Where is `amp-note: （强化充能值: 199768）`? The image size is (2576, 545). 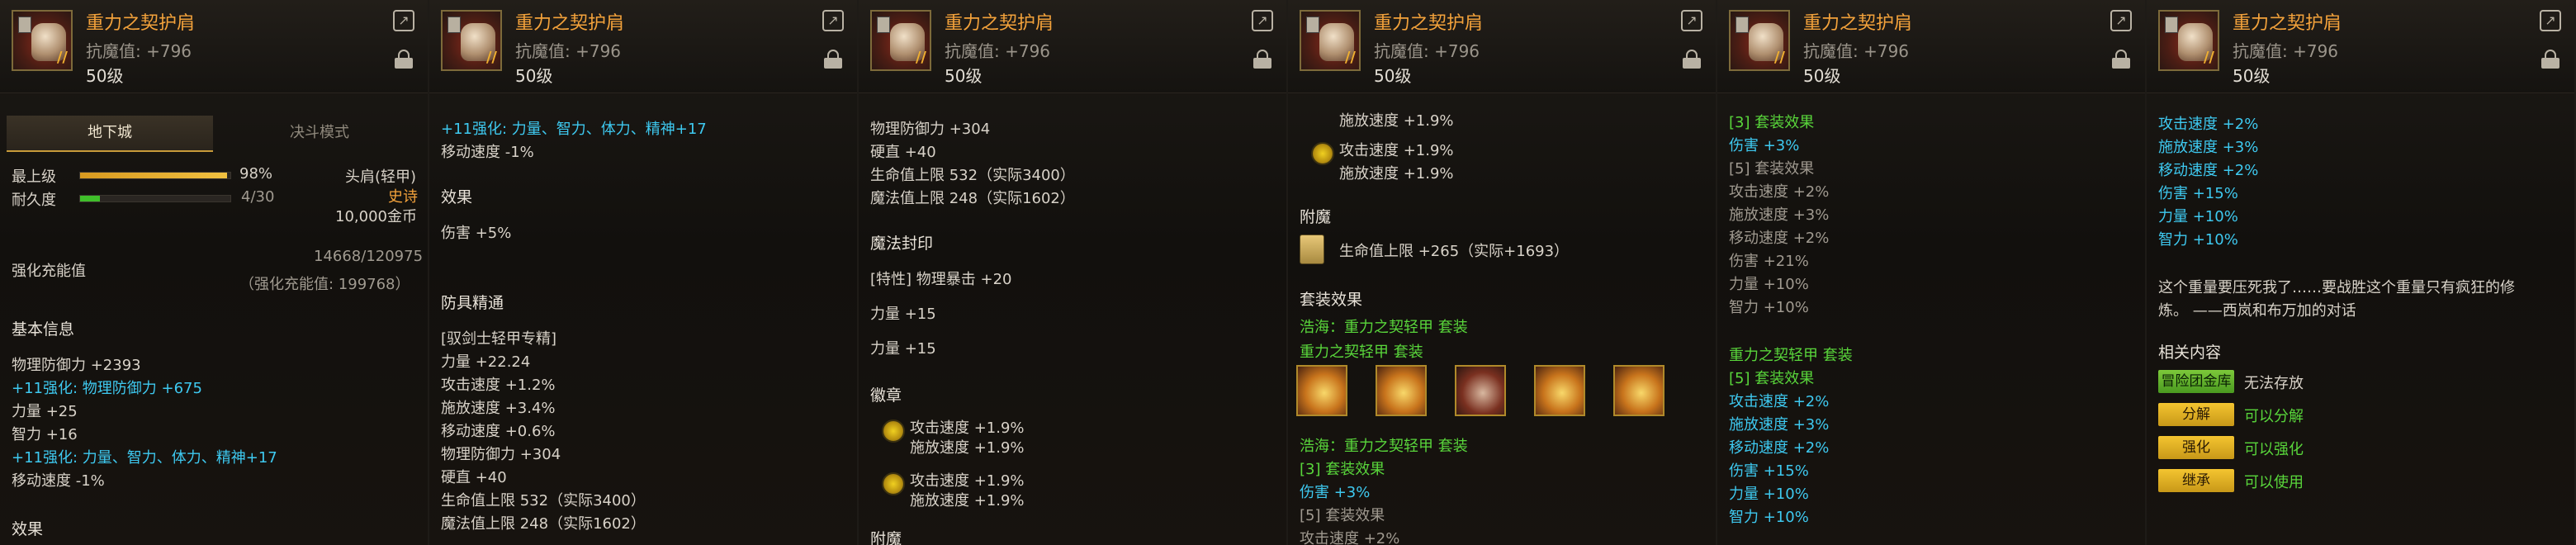 amp-note: （强化充能值: 199768） is located at coordinates (324, 285).